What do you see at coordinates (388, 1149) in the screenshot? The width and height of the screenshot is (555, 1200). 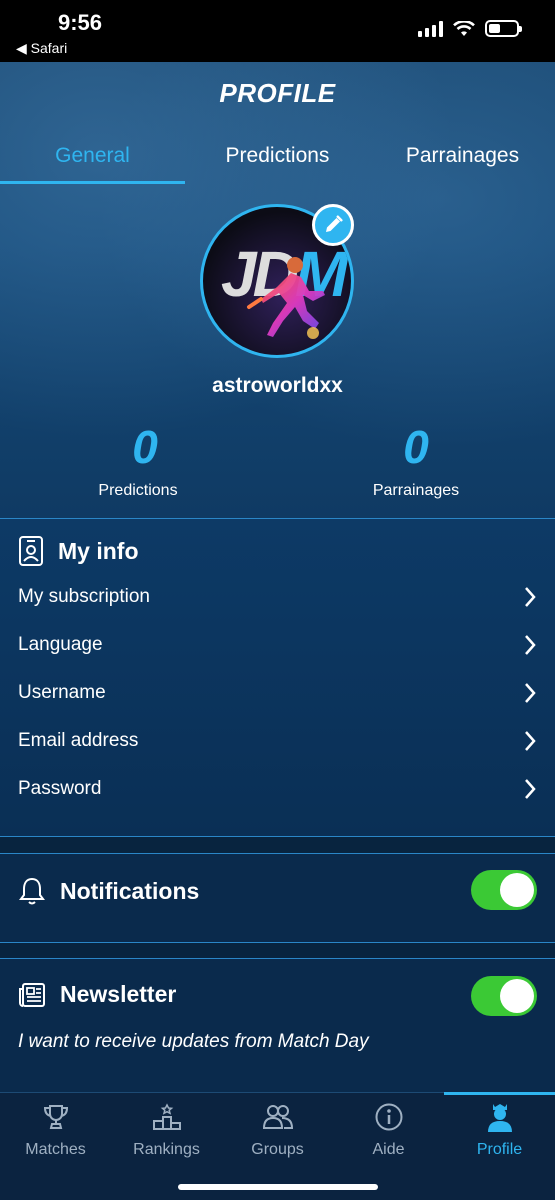 I see `tabbar-aide-label: Aide` at bounding box center [388, 1149].